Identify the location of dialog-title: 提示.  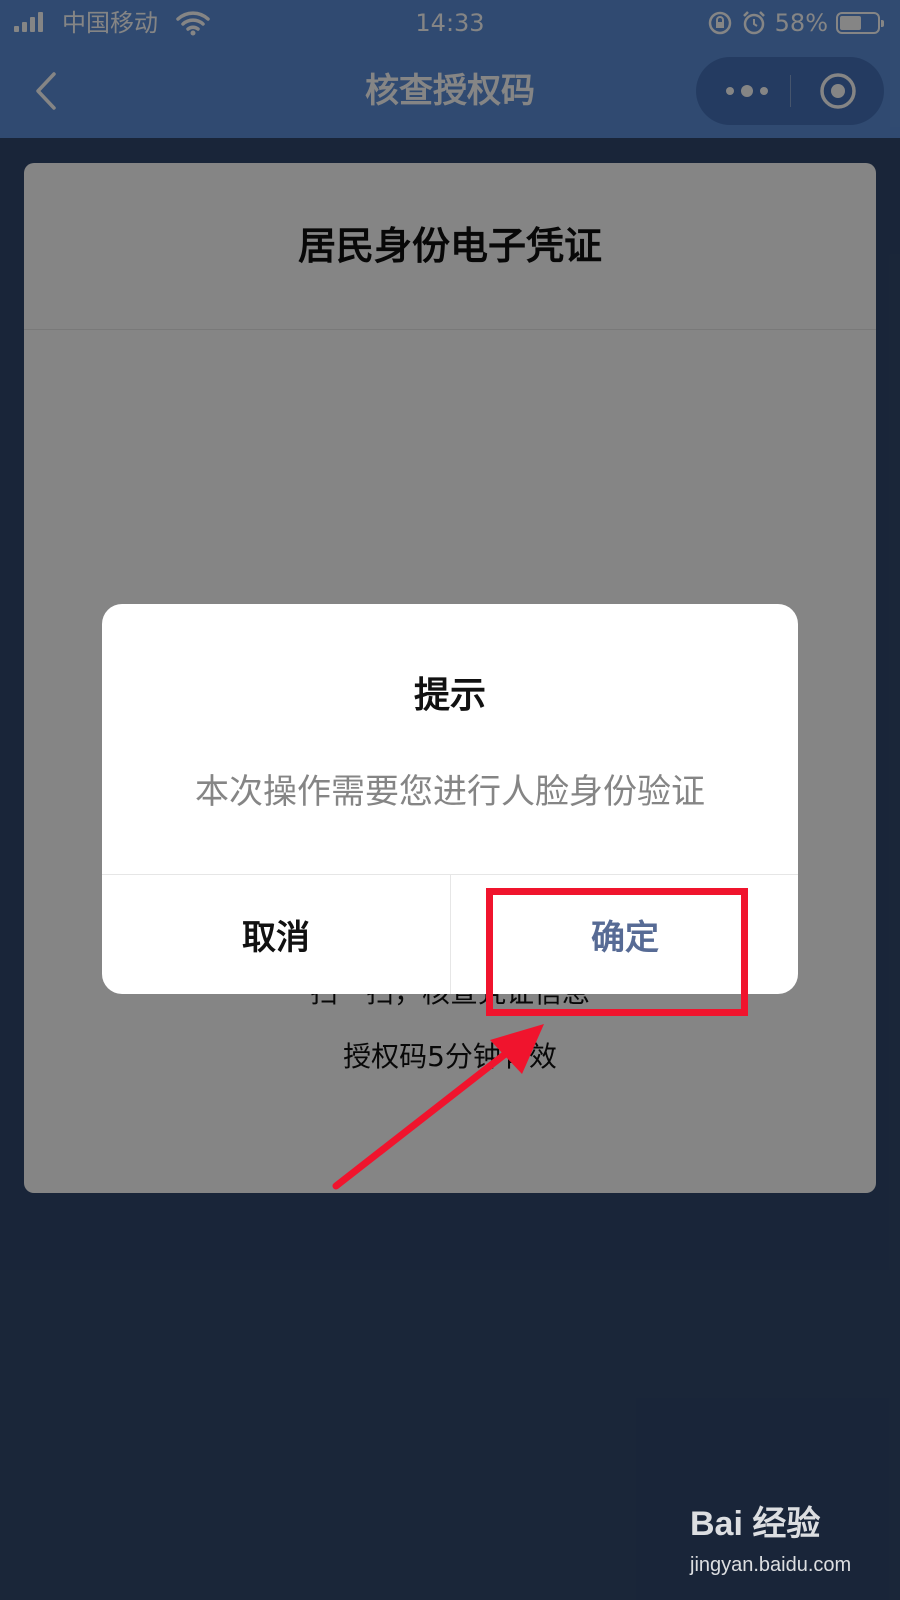
(449, 695).